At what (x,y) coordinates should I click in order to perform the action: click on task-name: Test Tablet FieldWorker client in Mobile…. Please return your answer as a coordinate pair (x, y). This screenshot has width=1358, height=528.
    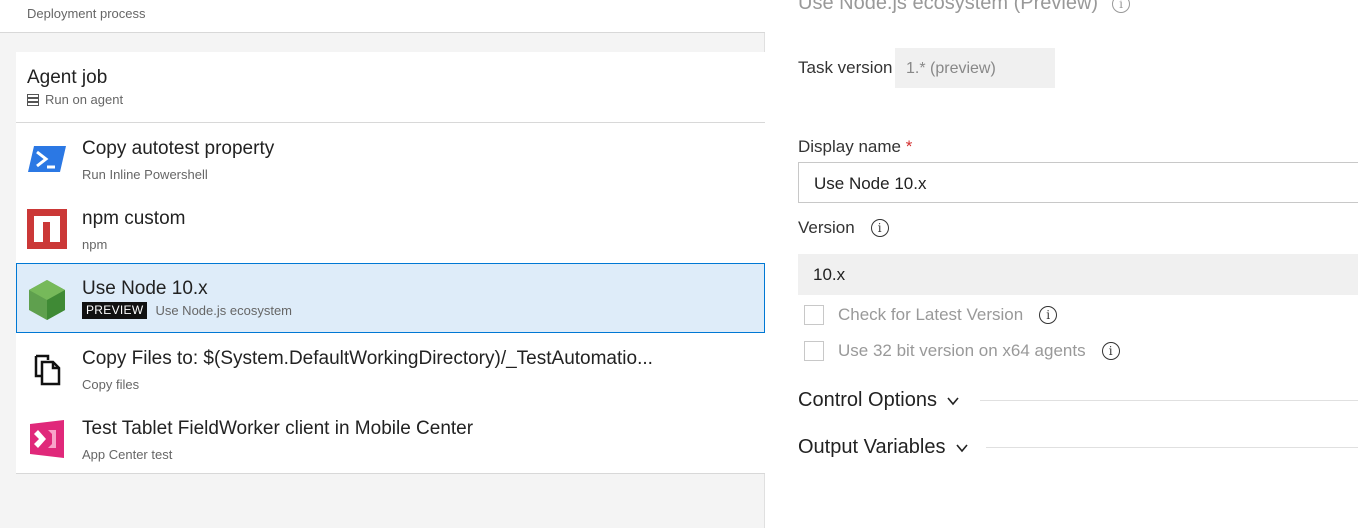
    Looking at the image, I should click on (278, 428).